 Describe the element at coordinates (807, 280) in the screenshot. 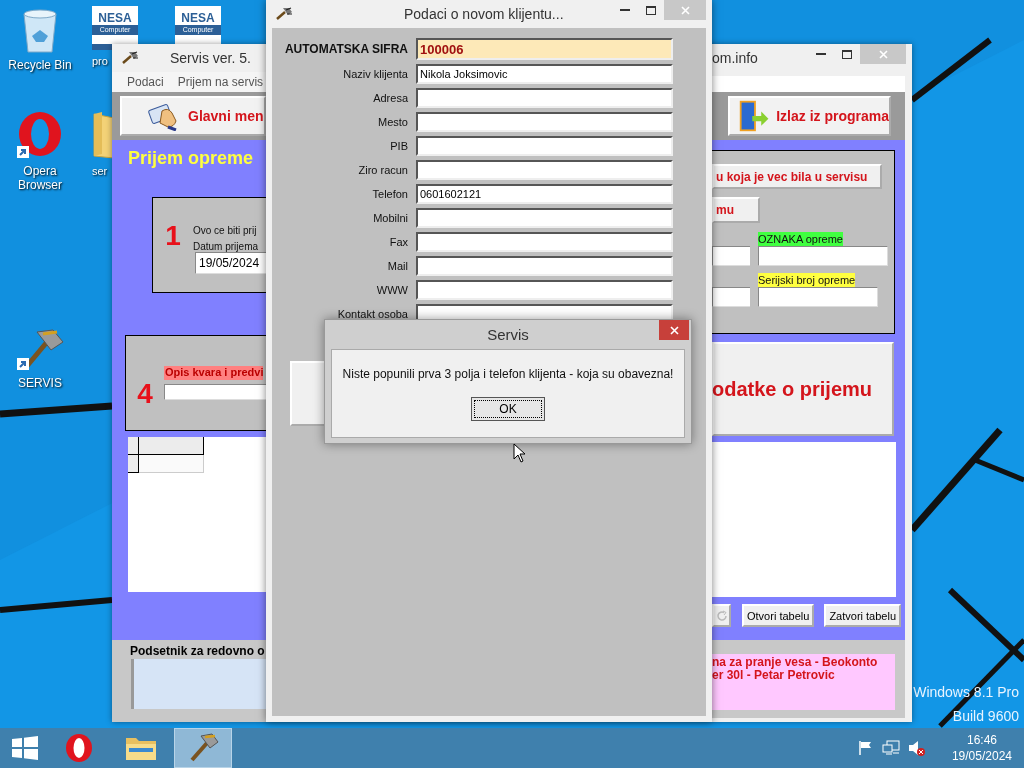

I see `field-label: Serijski broj opreme` at that location.